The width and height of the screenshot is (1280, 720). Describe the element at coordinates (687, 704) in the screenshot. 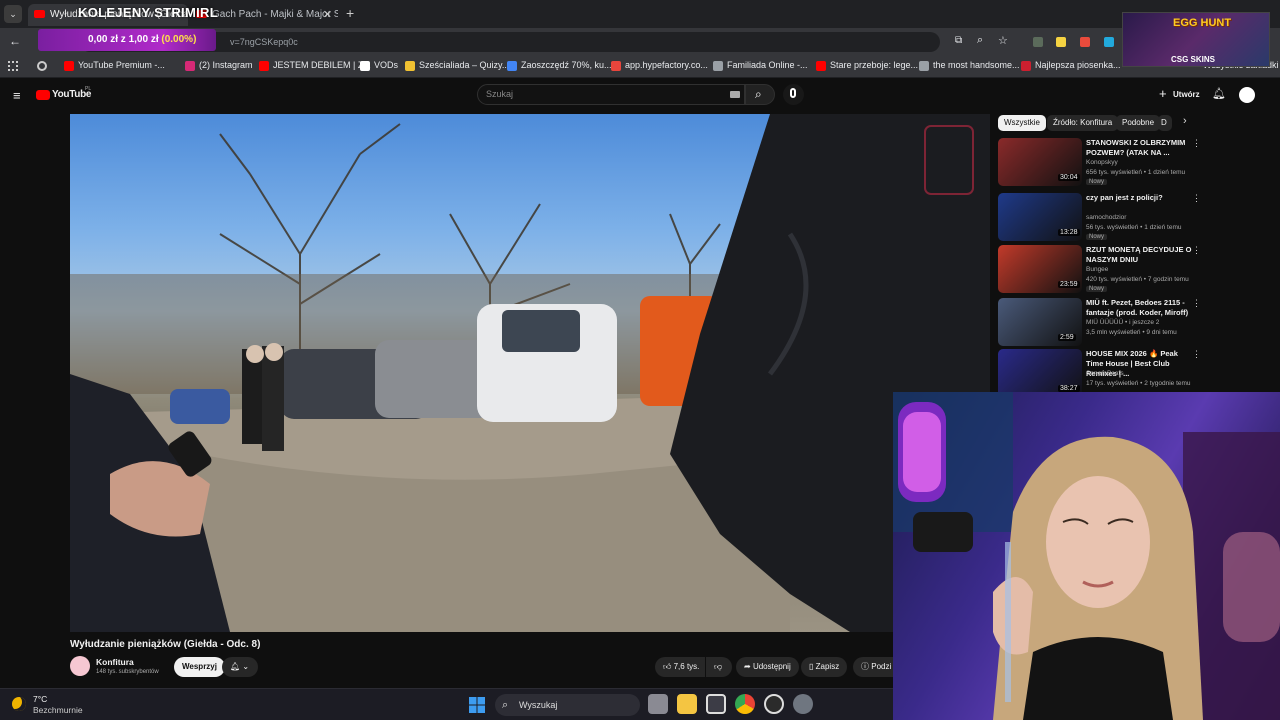

I see `file-explorer-icon` at that location.